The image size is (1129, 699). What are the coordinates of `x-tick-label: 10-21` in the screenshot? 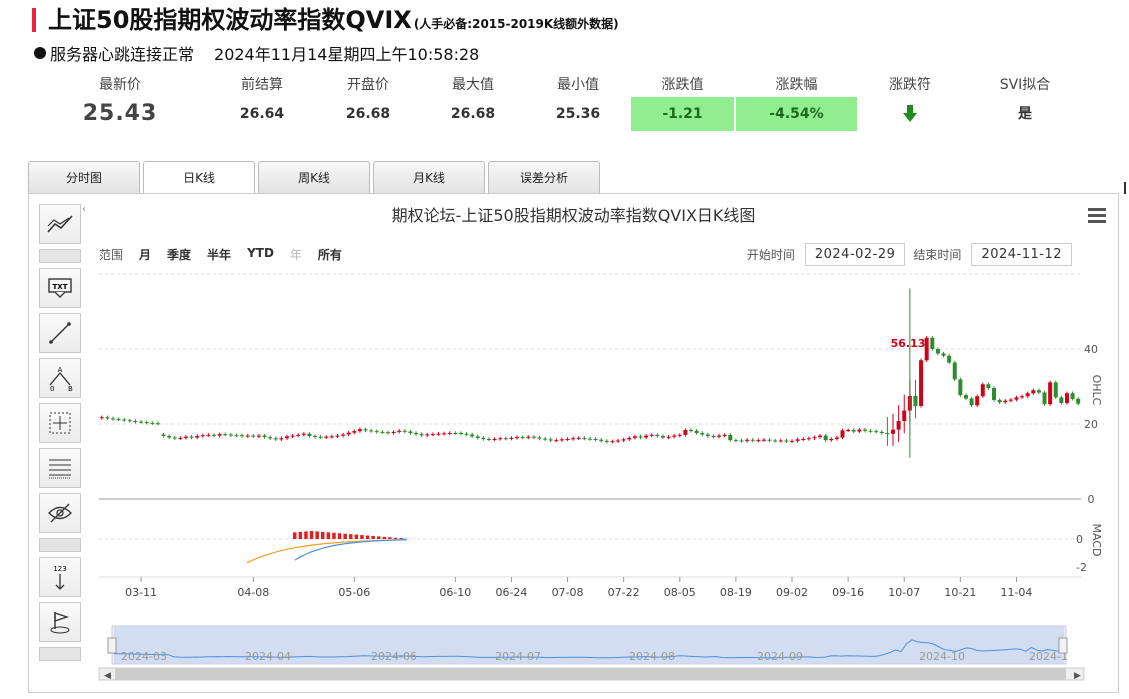 It's located at (960, 592).